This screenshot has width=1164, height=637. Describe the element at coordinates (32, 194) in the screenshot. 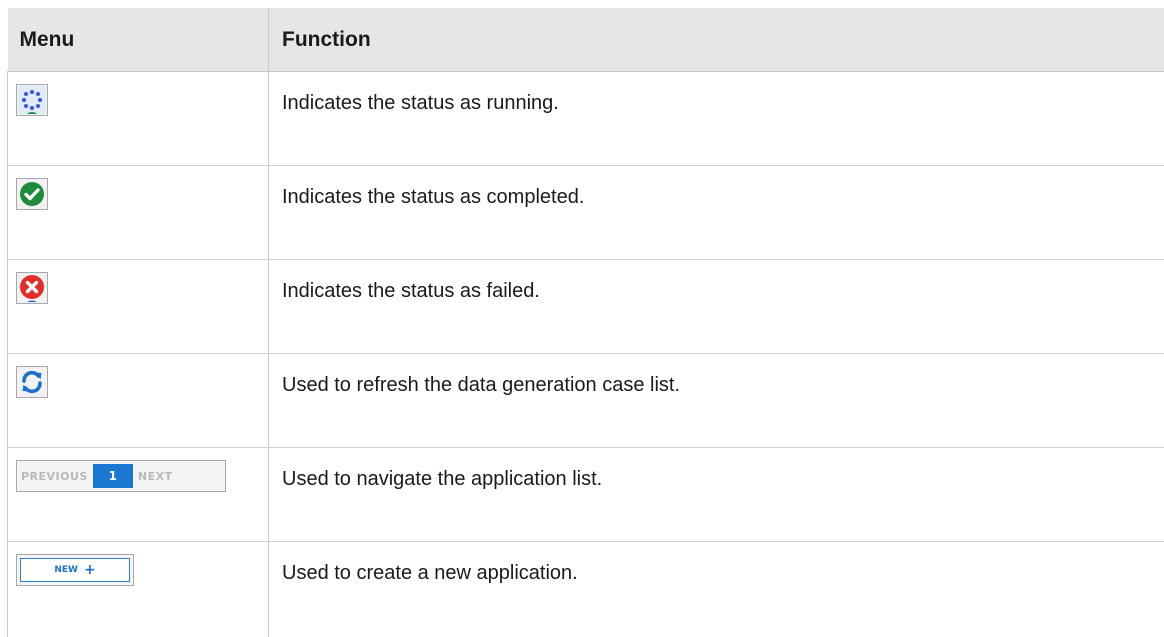

I see `check-circle-icon` at that location.